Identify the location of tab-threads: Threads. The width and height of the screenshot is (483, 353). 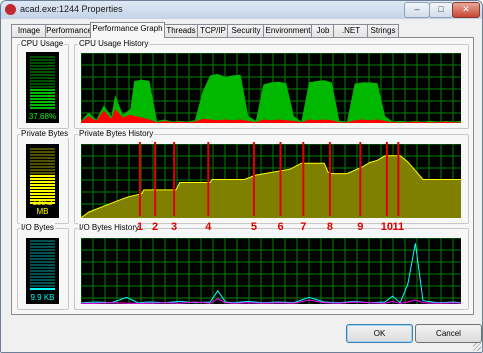
(181, 30).